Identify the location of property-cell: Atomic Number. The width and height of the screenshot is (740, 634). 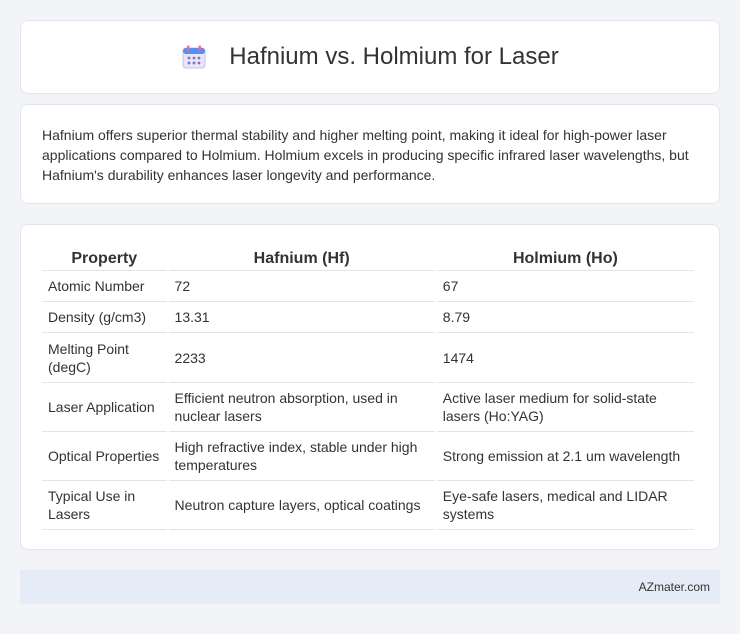
(104, 286).